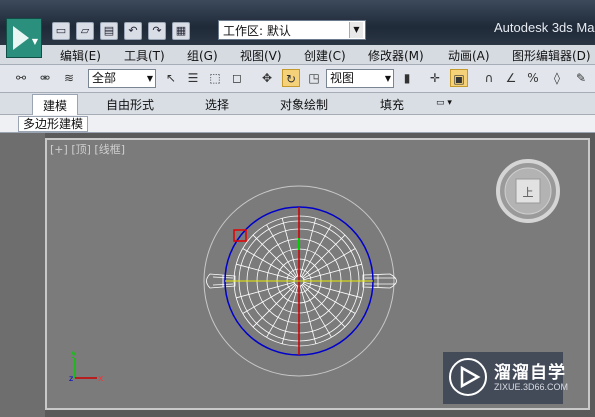 This screenshot has width=595, height=417. What do you see at coordinates (257, 30) in the screenshot?
I see `workspace-label: 工作区: 默认` at bounding box center [257, 30].